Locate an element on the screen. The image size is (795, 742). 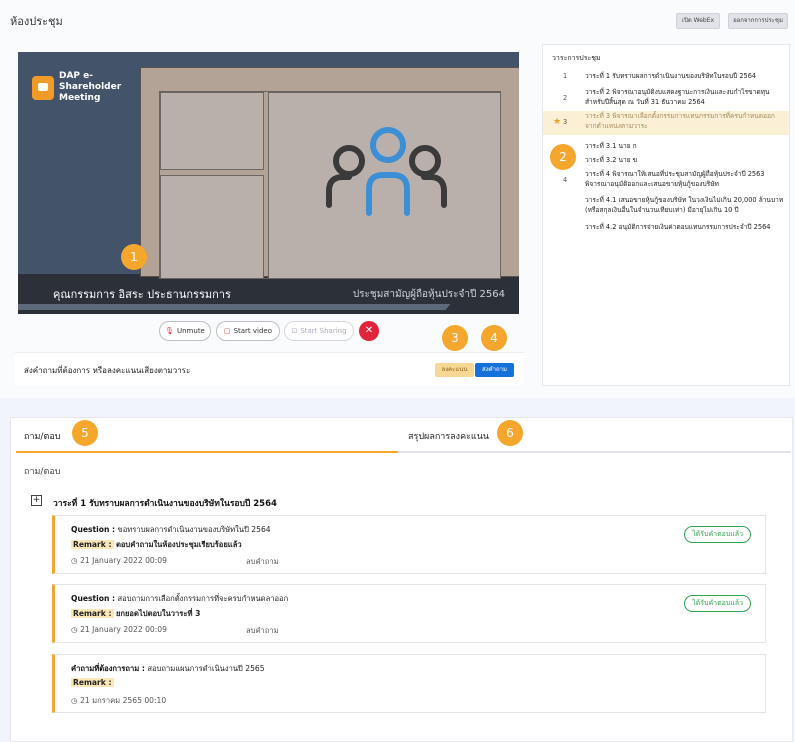
open-webex-button: เปิด WebEx is located at coordinates (698, 21).